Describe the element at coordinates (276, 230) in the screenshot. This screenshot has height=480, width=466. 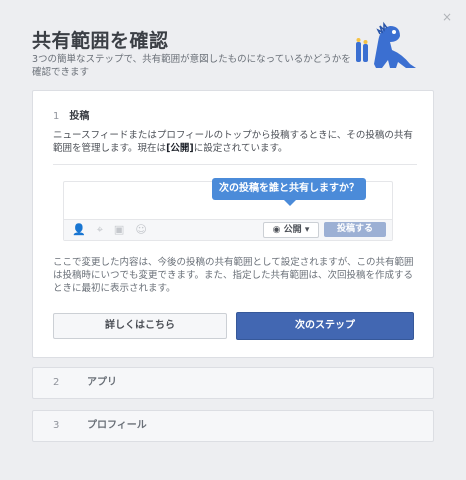
I see `globe-icon: ◉` at that location.